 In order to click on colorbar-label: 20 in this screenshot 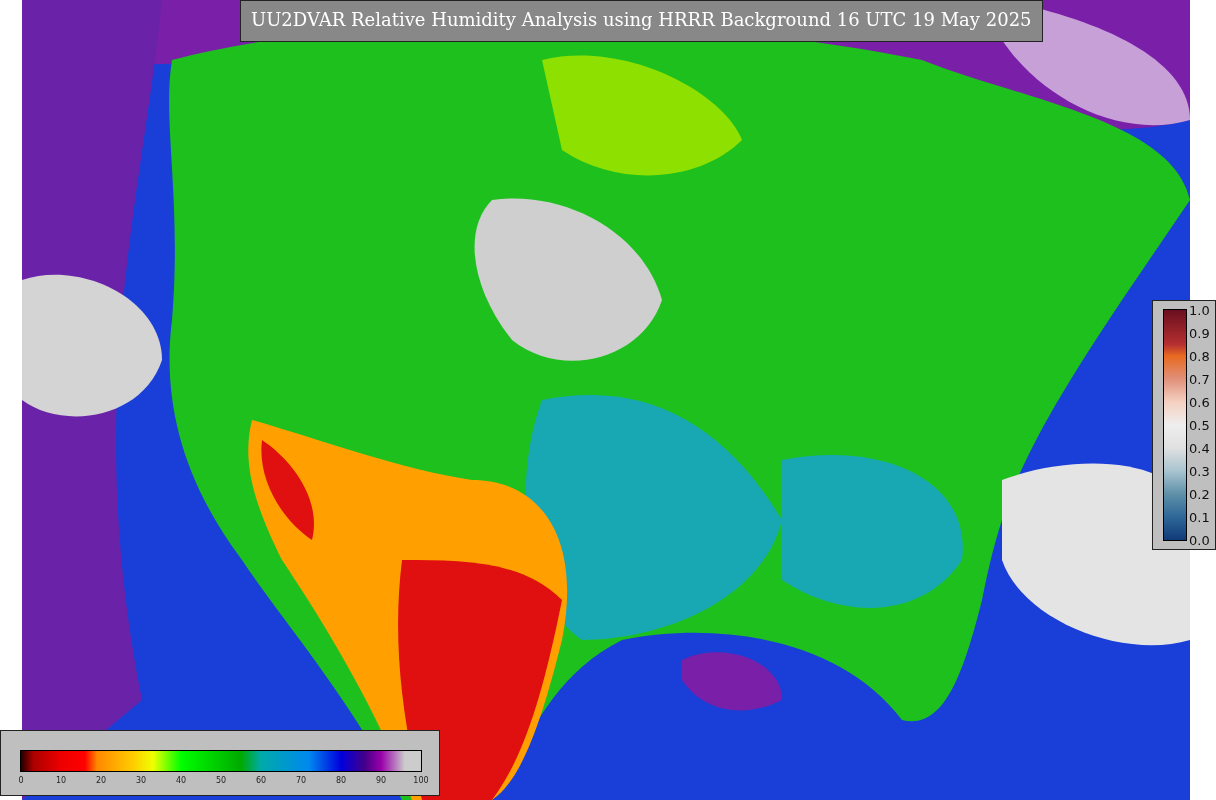, I will do `click(101, 780)`.